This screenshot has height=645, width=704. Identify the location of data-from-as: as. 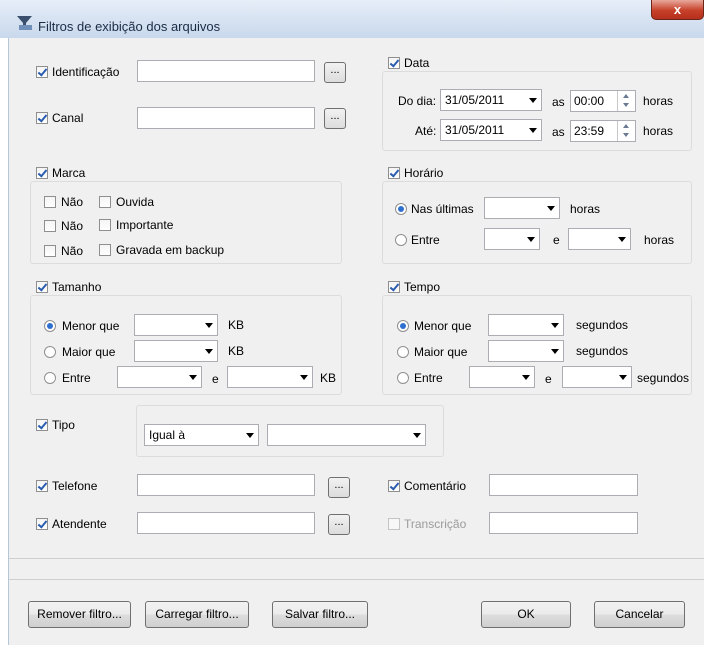
(558, 102).